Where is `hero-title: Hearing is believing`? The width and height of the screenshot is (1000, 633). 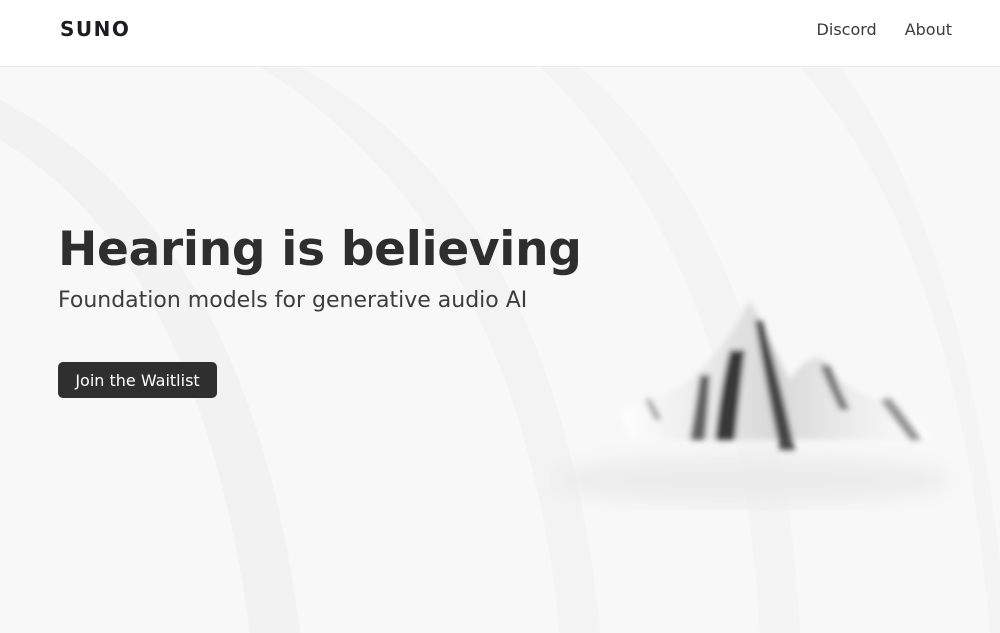
hero-title: Hearing is believing is located at coordinates (320, 249).